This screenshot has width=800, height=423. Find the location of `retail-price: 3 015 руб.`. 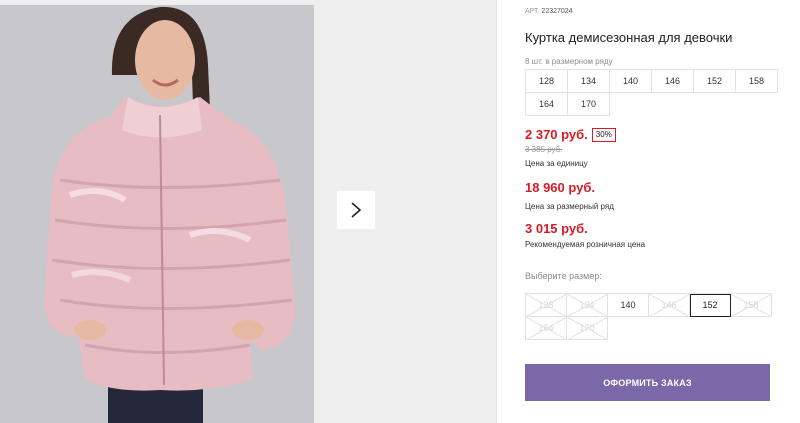

retail-price: 3 015 руб. is located at coordinates (556, 228).